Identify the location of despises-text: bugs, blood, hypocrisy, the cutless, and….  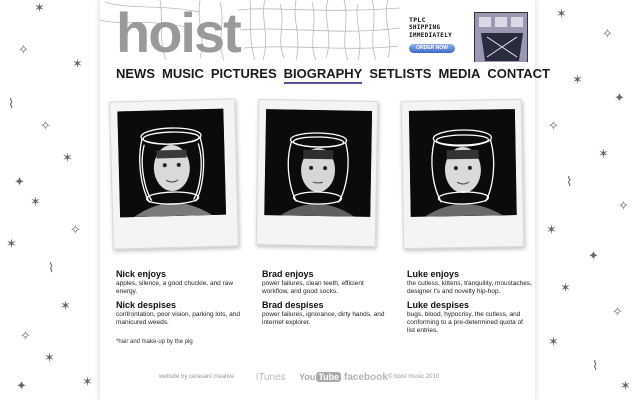
(465, 322).